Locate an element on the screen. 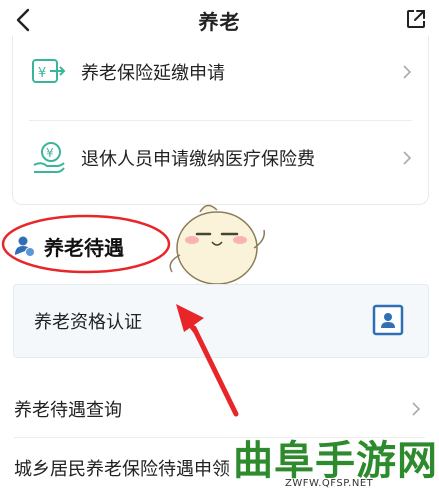  annotation-circle is located at coordinates (86, 244).